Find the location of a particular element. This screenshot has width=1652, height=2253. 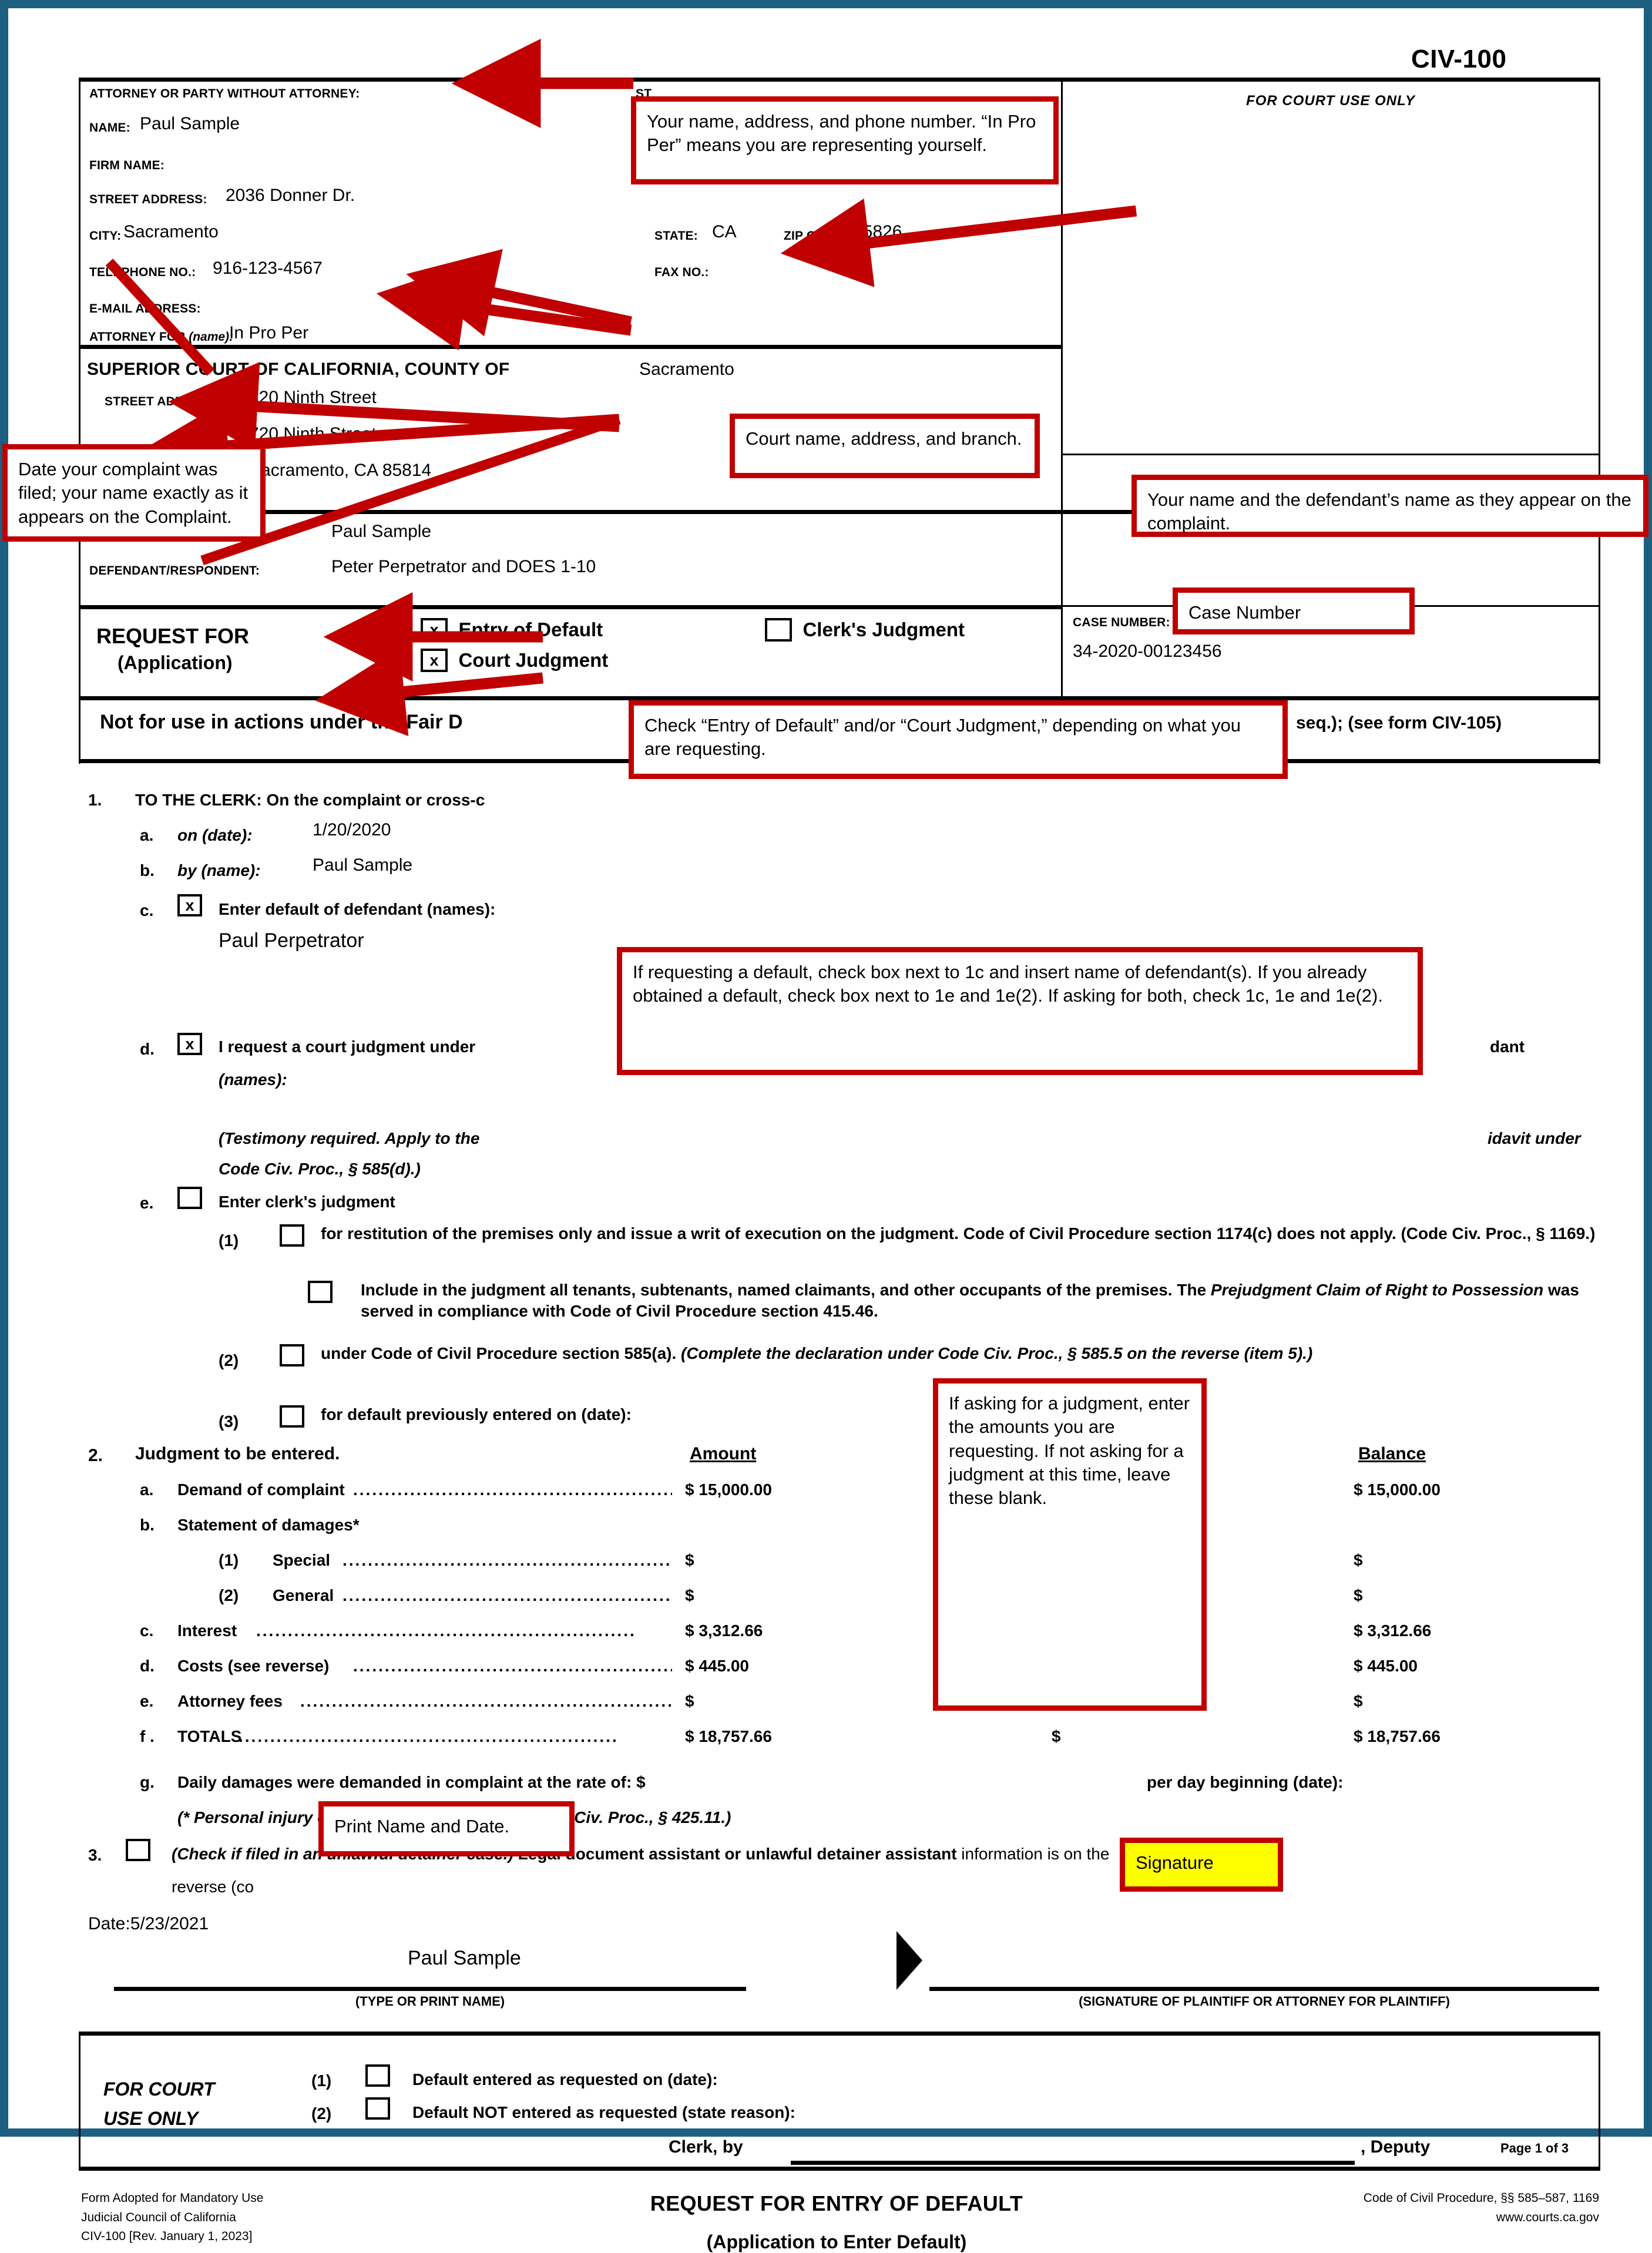

anno-case-number: Case Number is located at coordinates (1294, 610).